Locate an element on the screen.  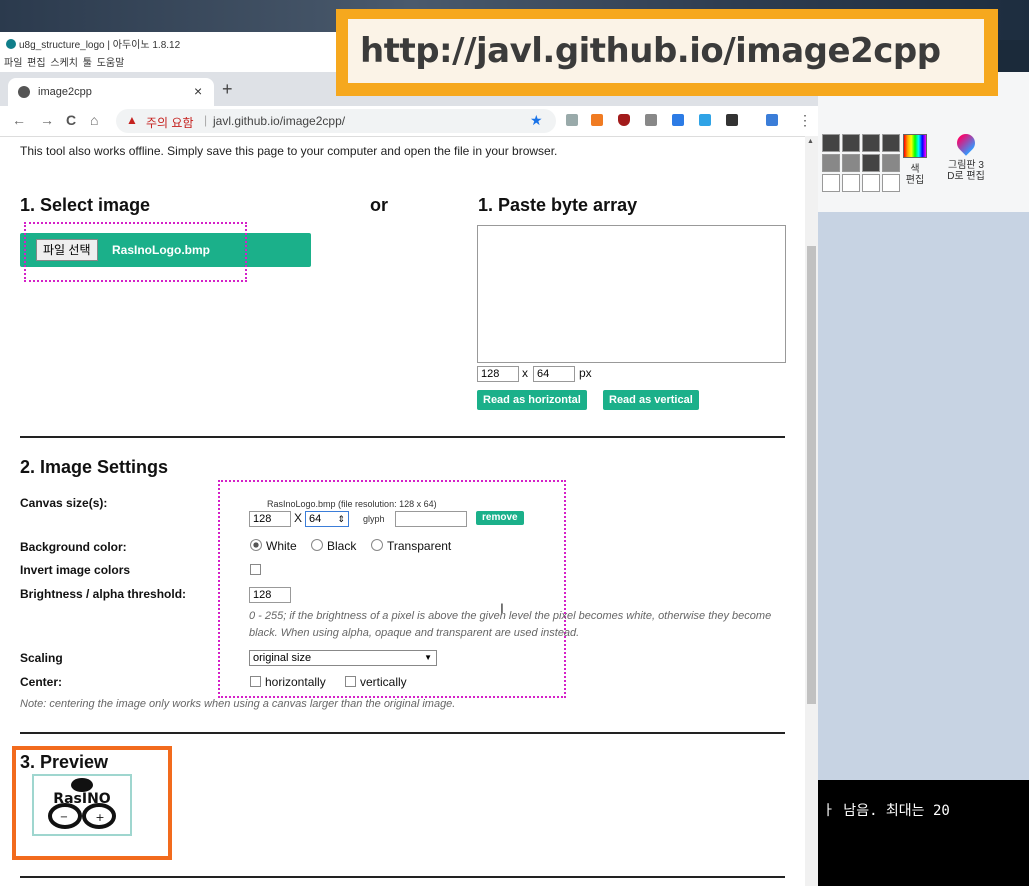
paste-x-label: x is located at coordinates (525, 373).